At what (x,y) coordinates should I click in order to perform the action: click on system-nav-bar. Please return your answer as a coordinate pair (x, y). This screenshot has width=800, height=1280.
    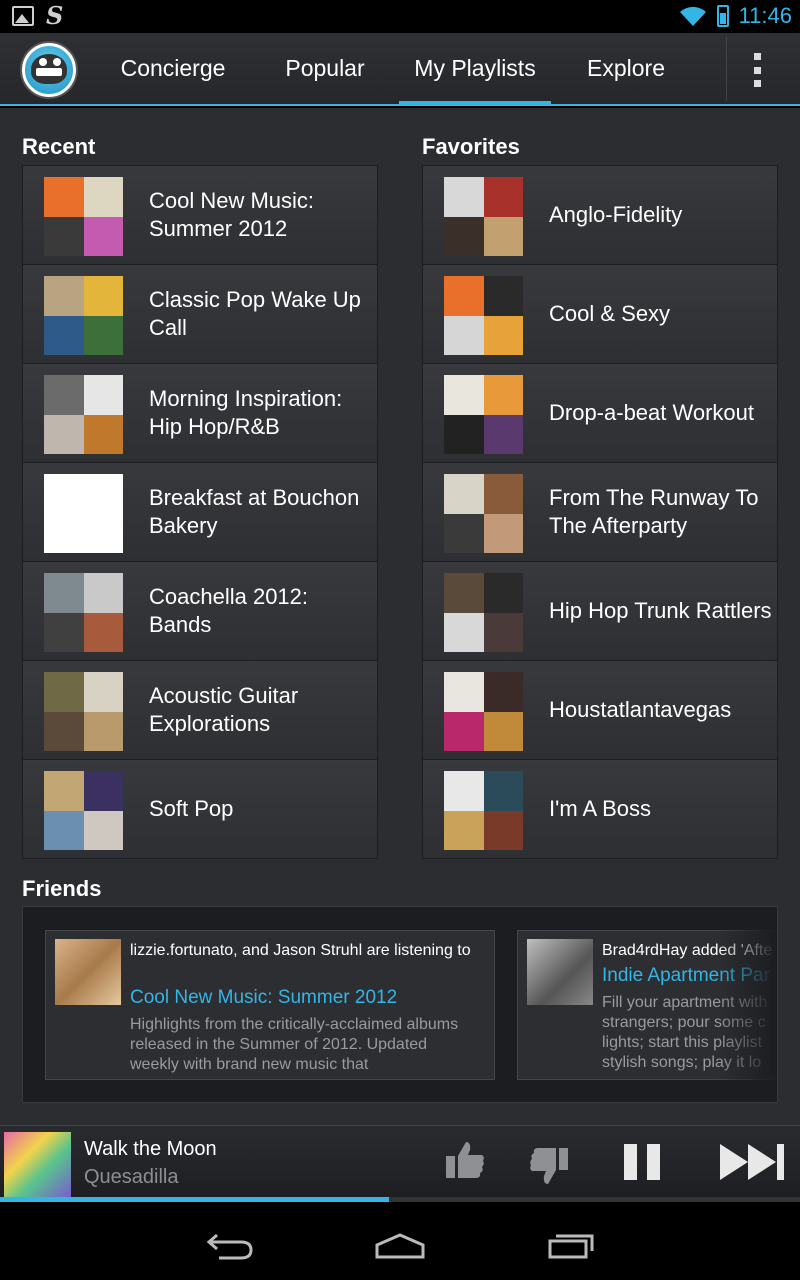
    Looking at the image, I should click on (400, 1241).